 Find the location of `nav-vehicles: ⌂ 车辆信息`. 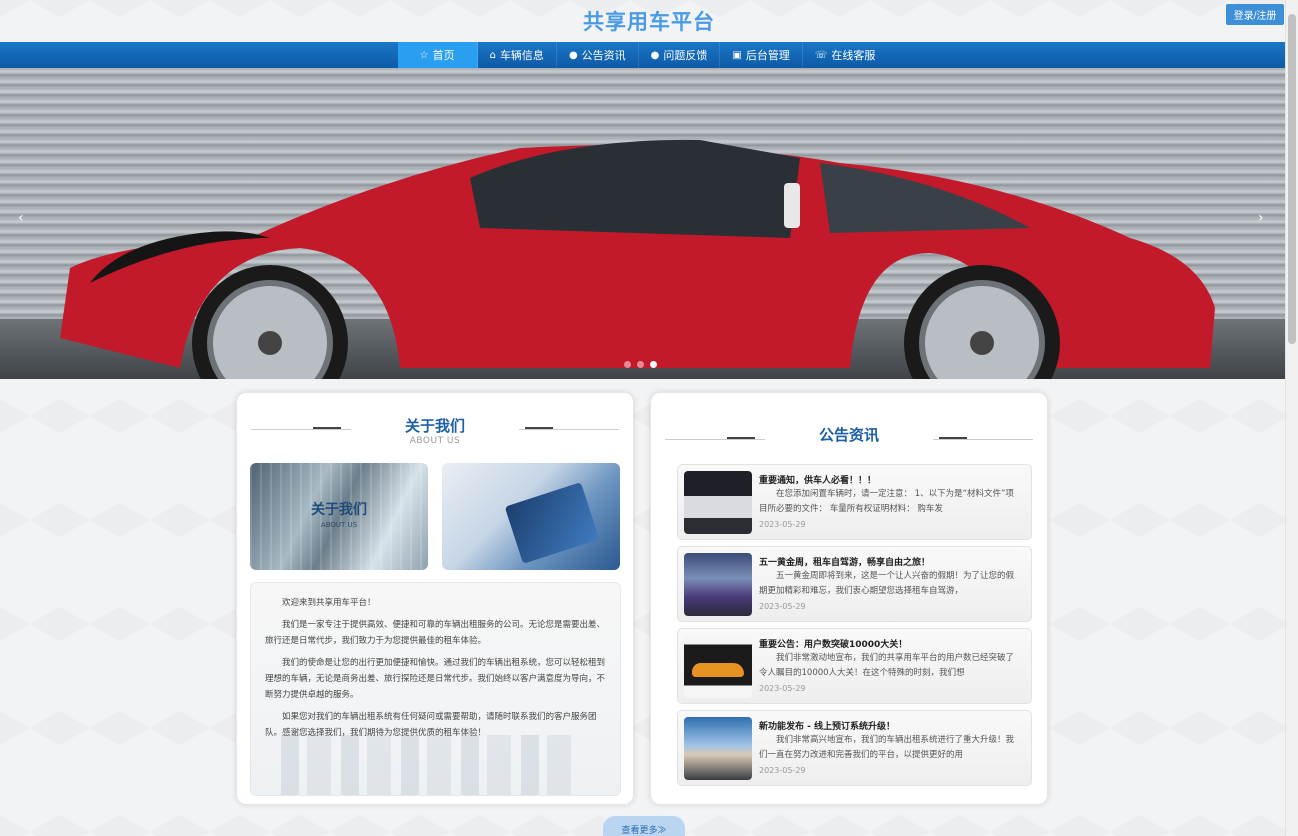

nav-vehicles: ⌂ 车辆信息 is located at coordinates (517, 55).